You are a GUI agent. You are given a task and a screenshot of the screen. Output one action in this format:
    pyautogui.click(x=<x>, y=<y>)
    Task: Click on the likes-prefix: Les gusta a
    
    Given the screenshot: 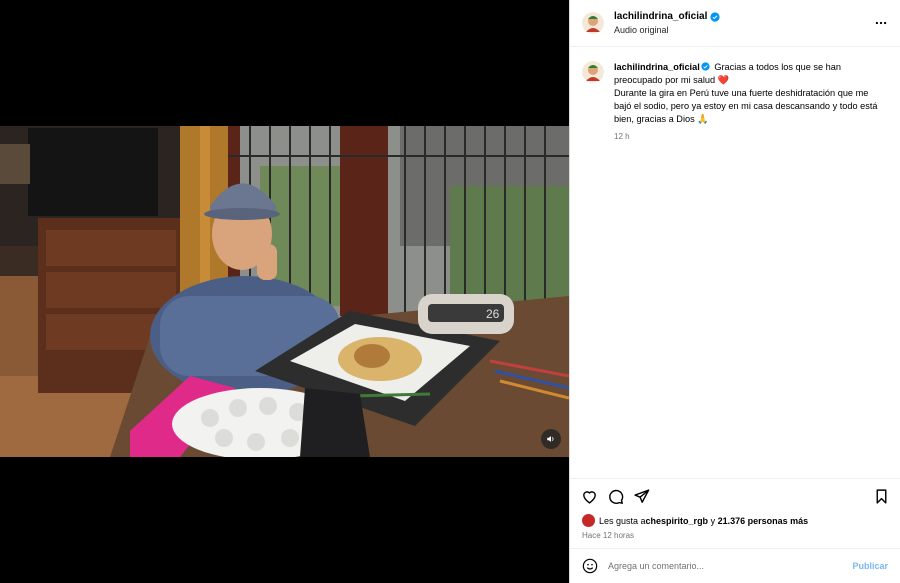 What is the action you would take?
    pyautogui.click(x=622, y=520)
    